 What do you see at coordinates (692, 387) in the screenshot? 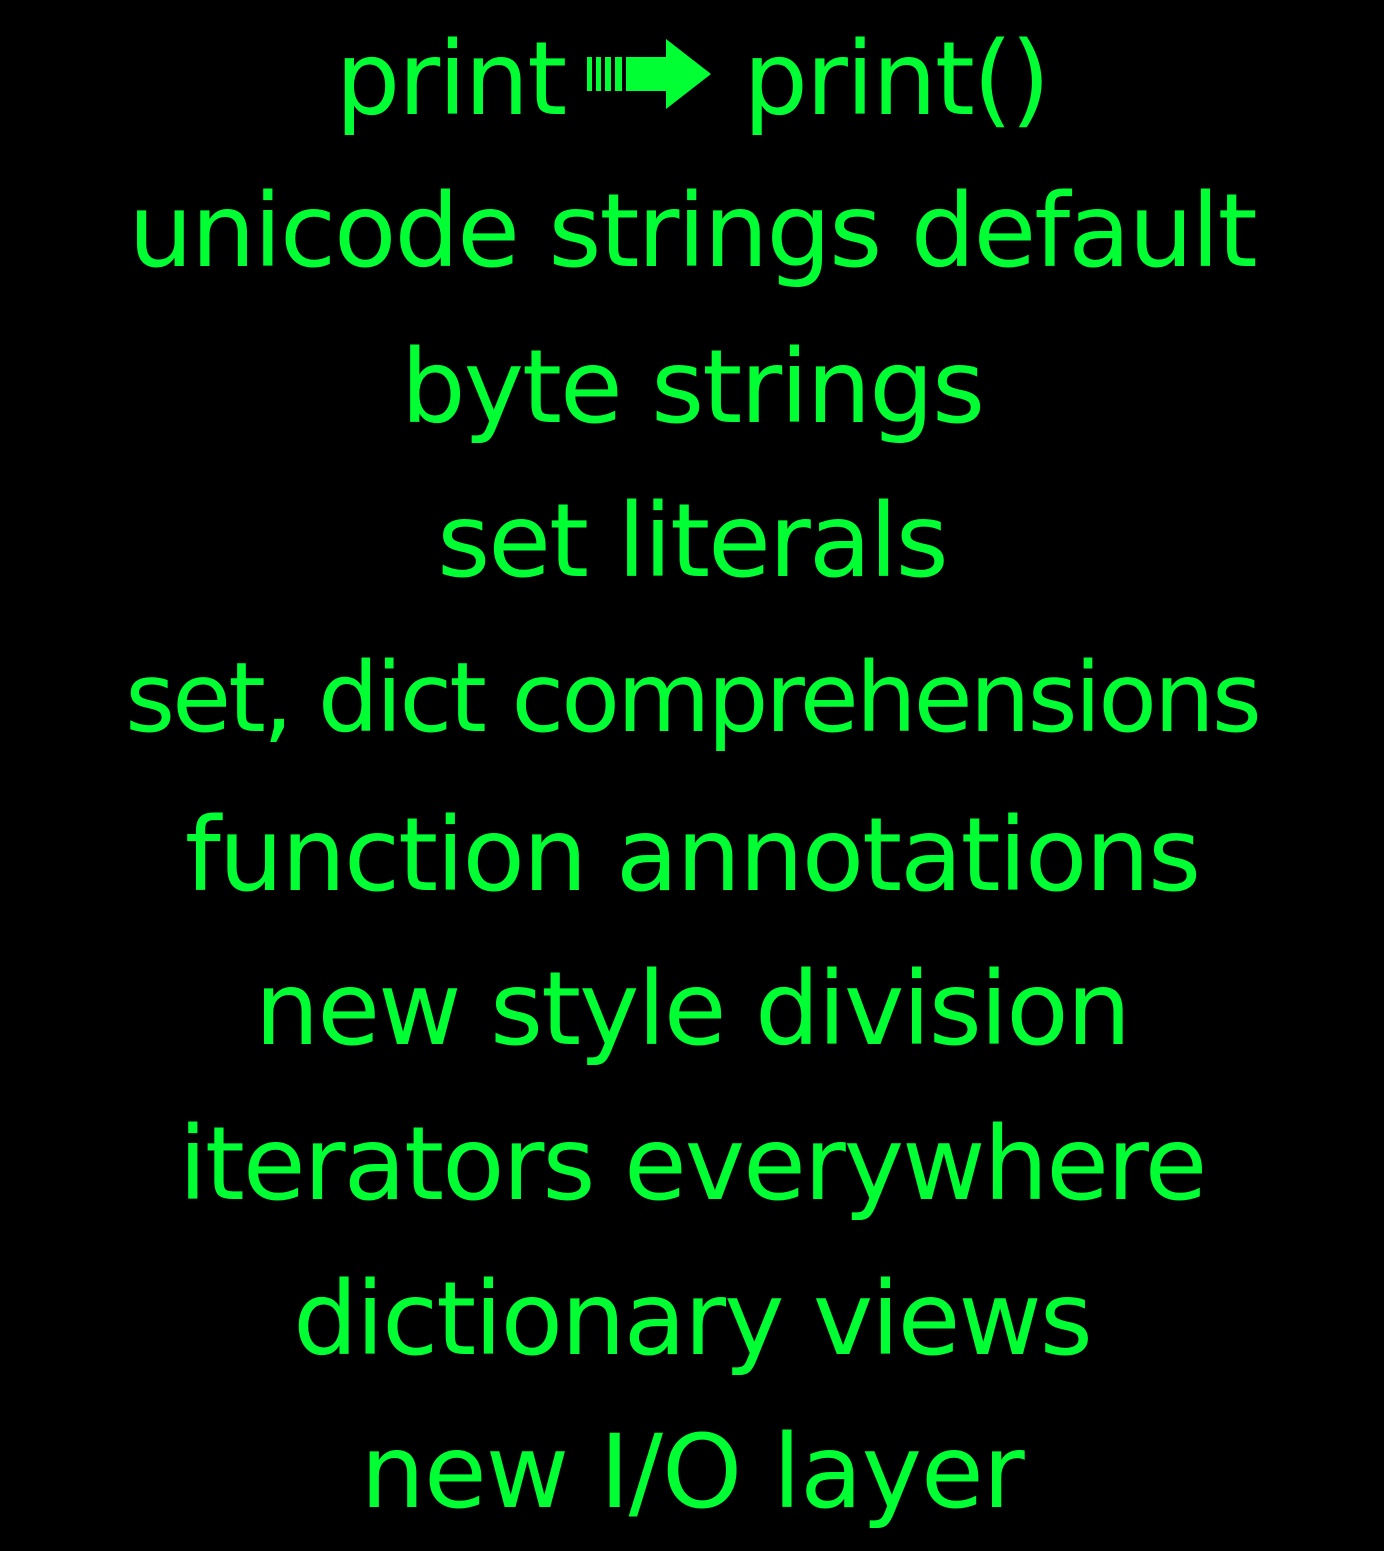
I see `line-byte-strings: byte strings` at bounding box center [692, 387].